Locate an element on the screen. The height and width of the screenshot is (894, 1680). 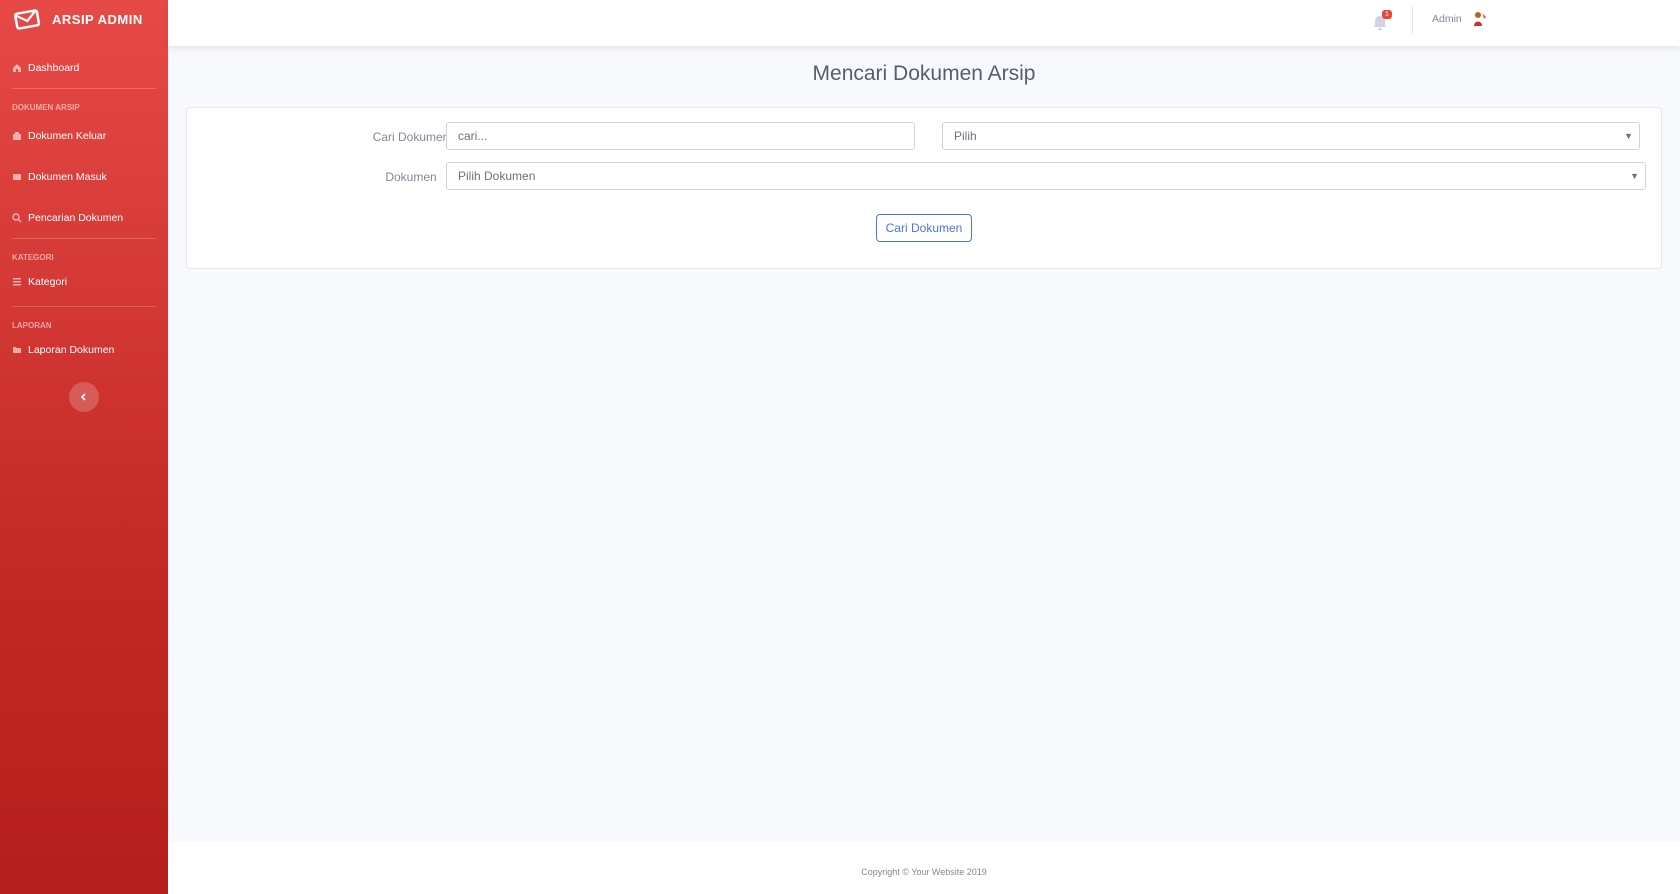
section-heading: KATEGORI is located at coordinates (33, 257).